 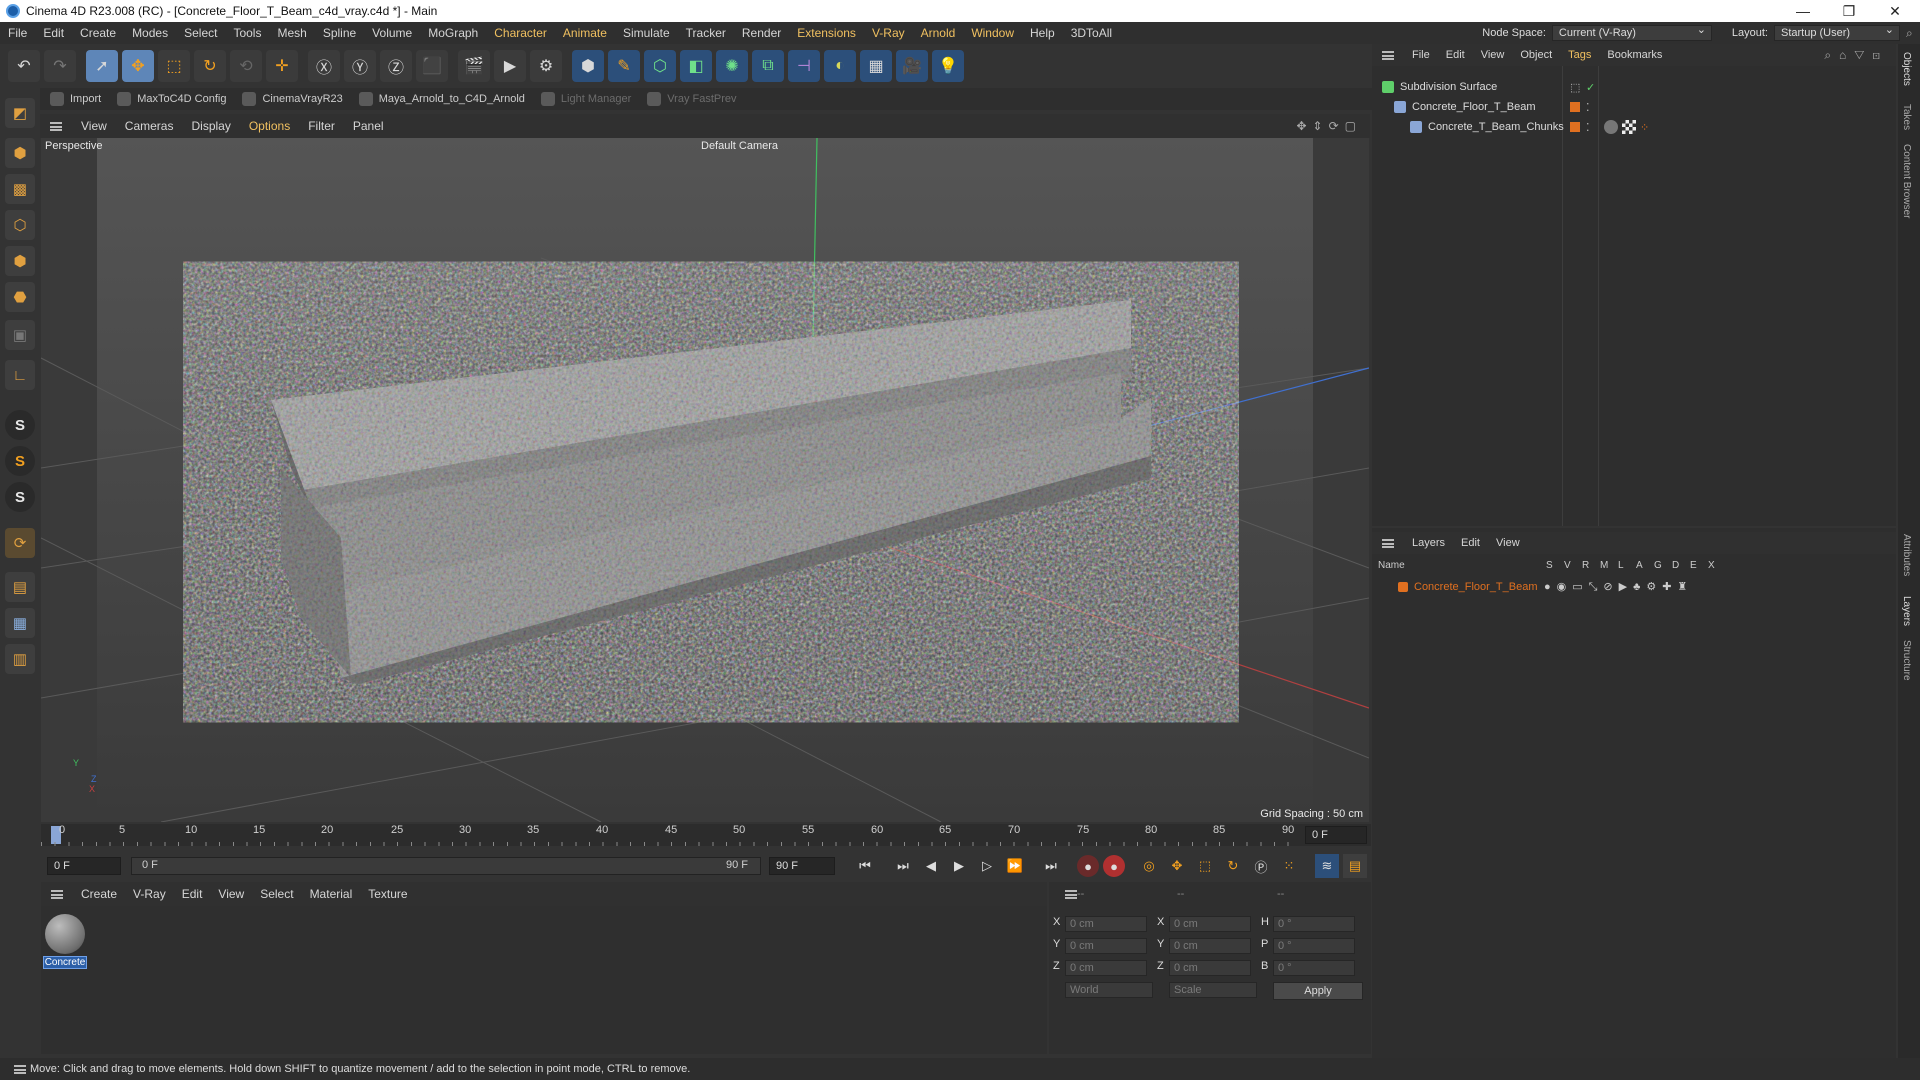 What do you see at coordinates (826, 33) in the screenshot?
I see `menu-extensions: Extensions` at bounding box center [826, 33].